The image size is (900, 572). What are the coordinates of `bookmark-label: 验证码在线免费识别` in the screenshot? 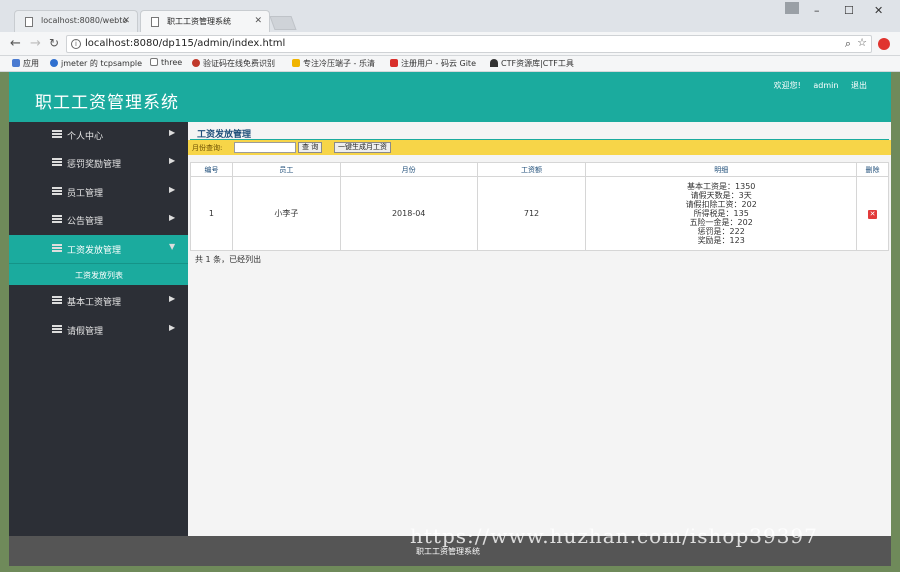 It's located at (239, 63).